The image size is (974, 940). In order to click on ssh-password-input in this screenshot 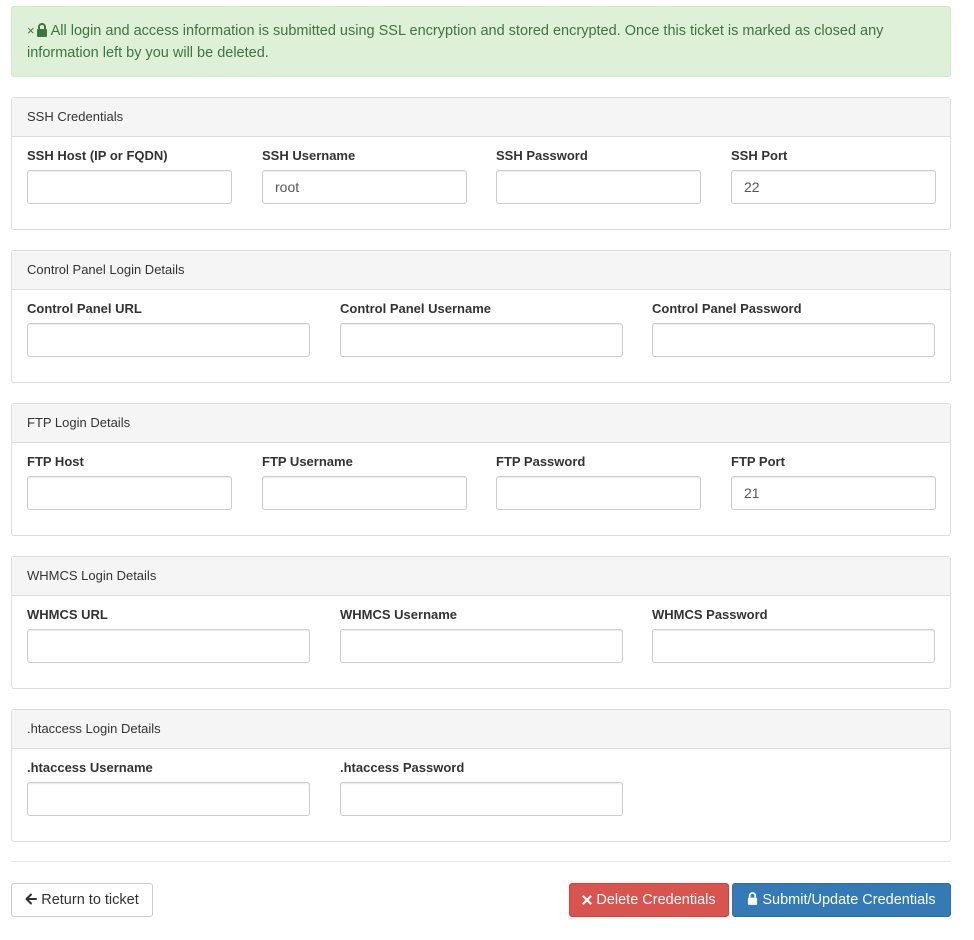, I will do `click(598, 187)`.